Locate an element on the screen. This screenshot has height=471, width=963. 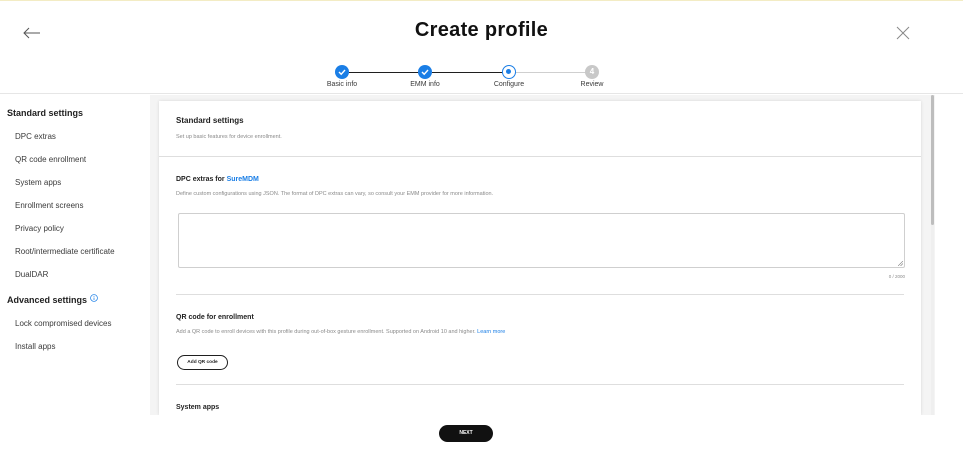
sidebar-heading-advanced: Advanced settings is located at coordinates (49, 299).